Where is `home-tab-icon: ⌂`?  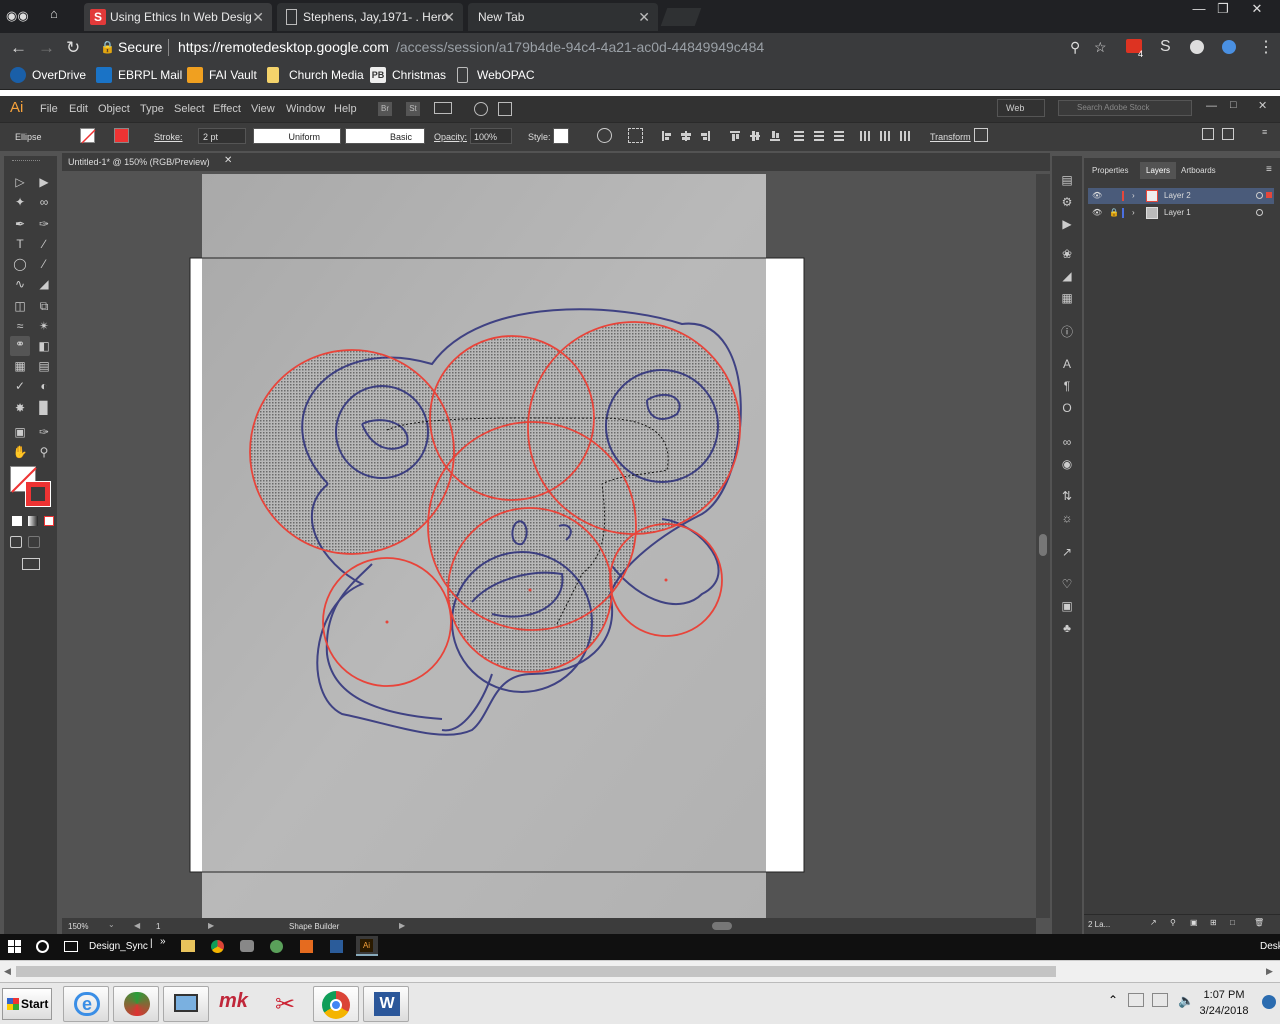
home-tab-icon: ⌂ is located at coordinates (59, 15).